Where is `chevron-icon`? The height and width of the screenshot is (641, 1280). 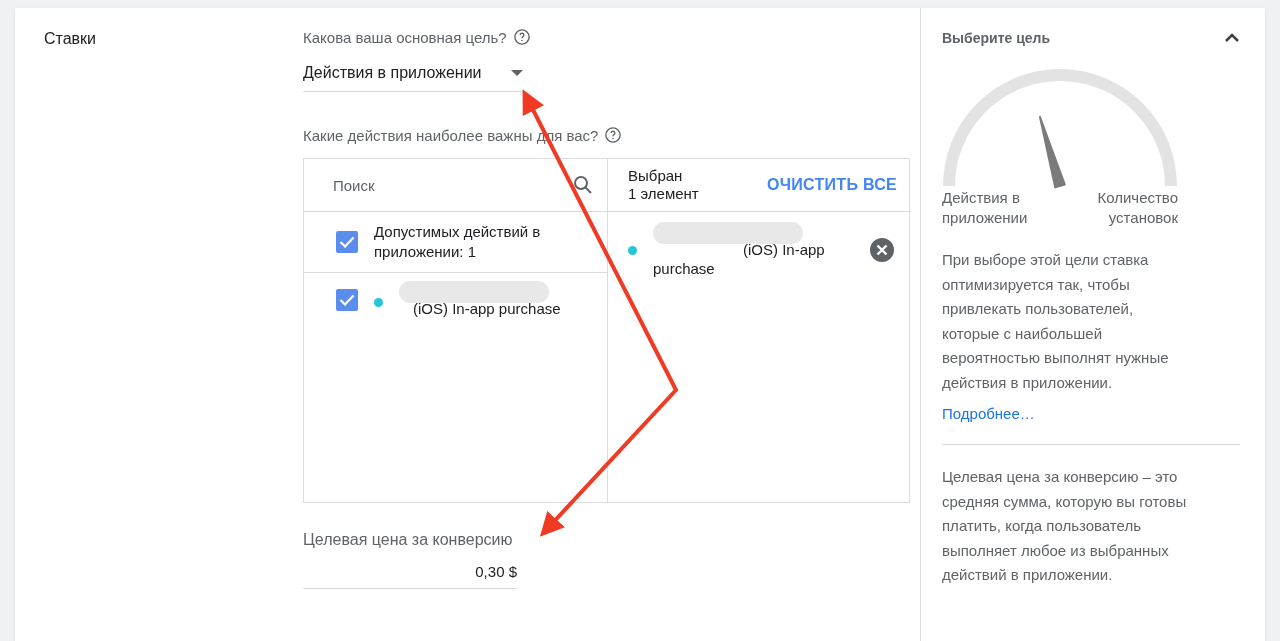 chevron-icon is located at coordinates (1232, 38).